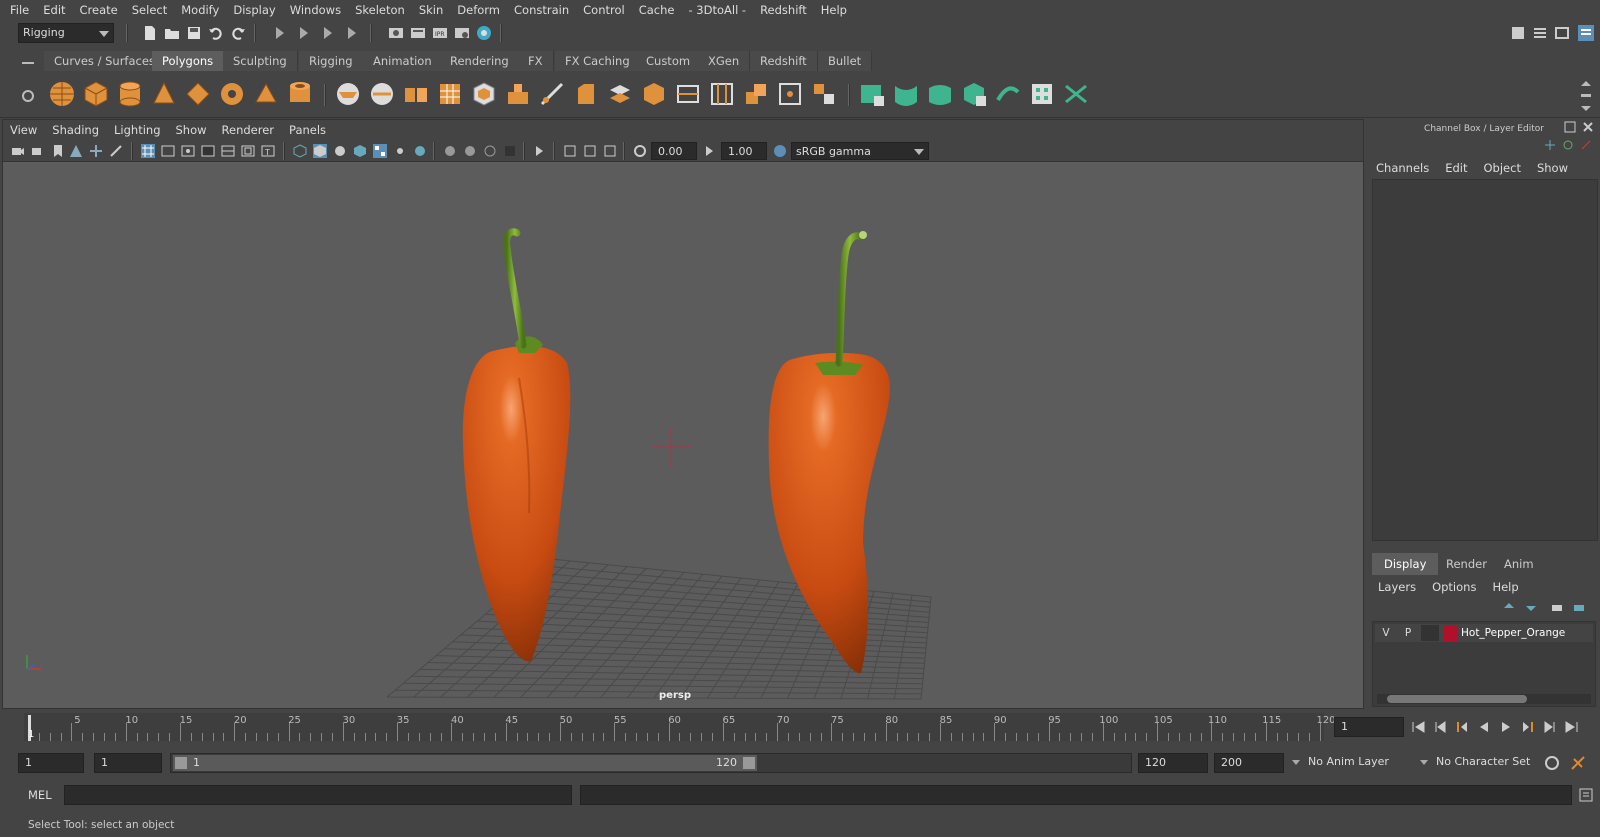 This screenshot has height=837, width=1600. Describe the element at coordinates (38, 151) in the screenshot. I see `camera-attributes-icon` at that location.